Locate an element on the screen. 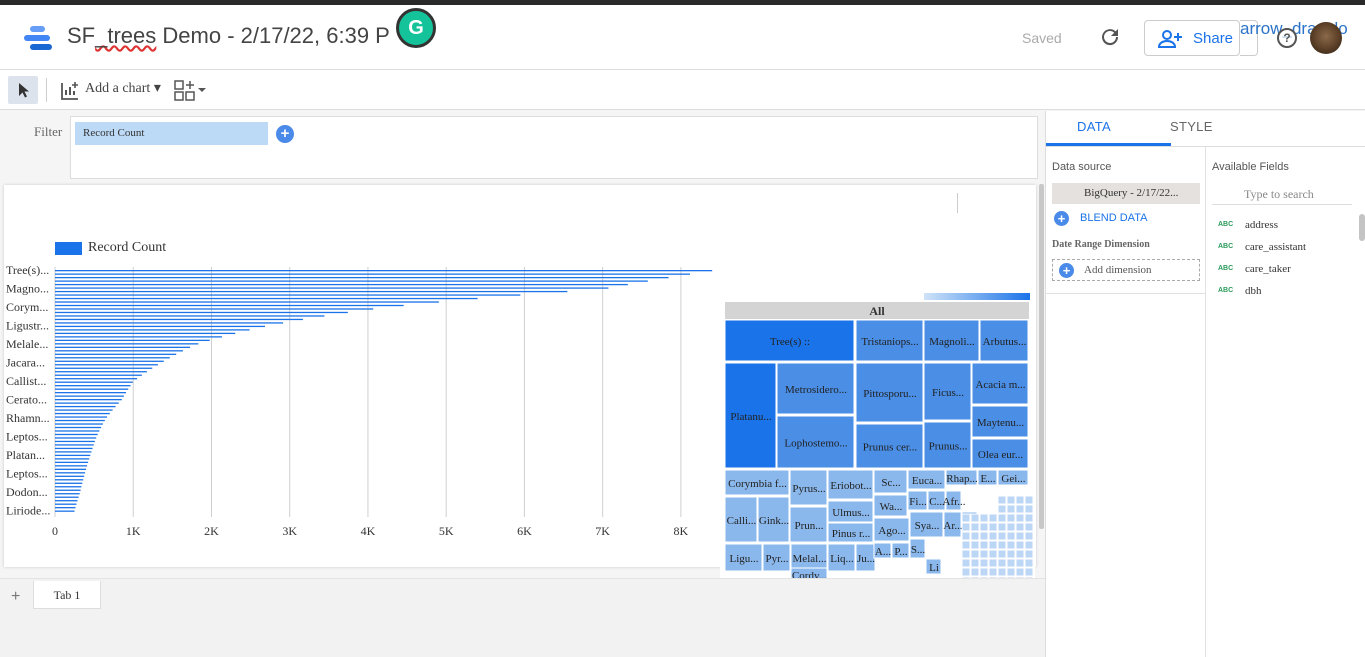  select-tool-button is located at coordinates (23, 90).